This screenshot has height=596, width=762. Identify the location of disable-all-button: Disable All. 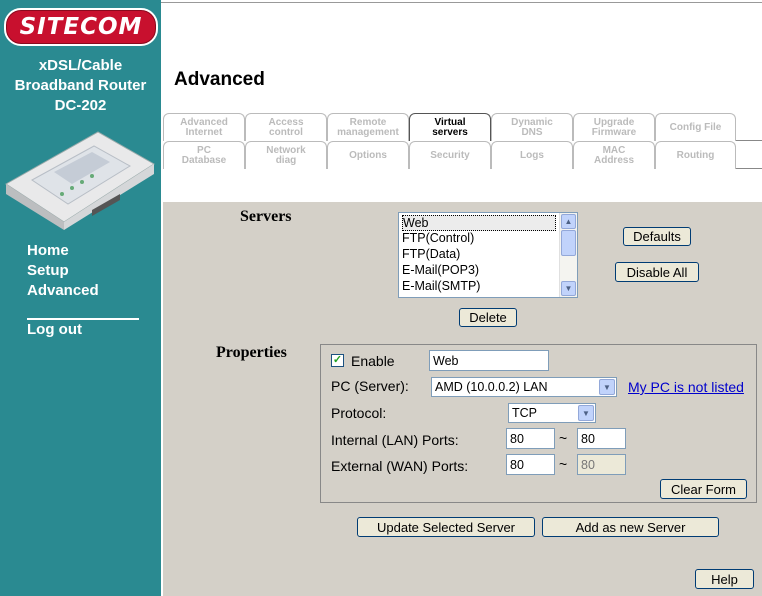
(657, 272).